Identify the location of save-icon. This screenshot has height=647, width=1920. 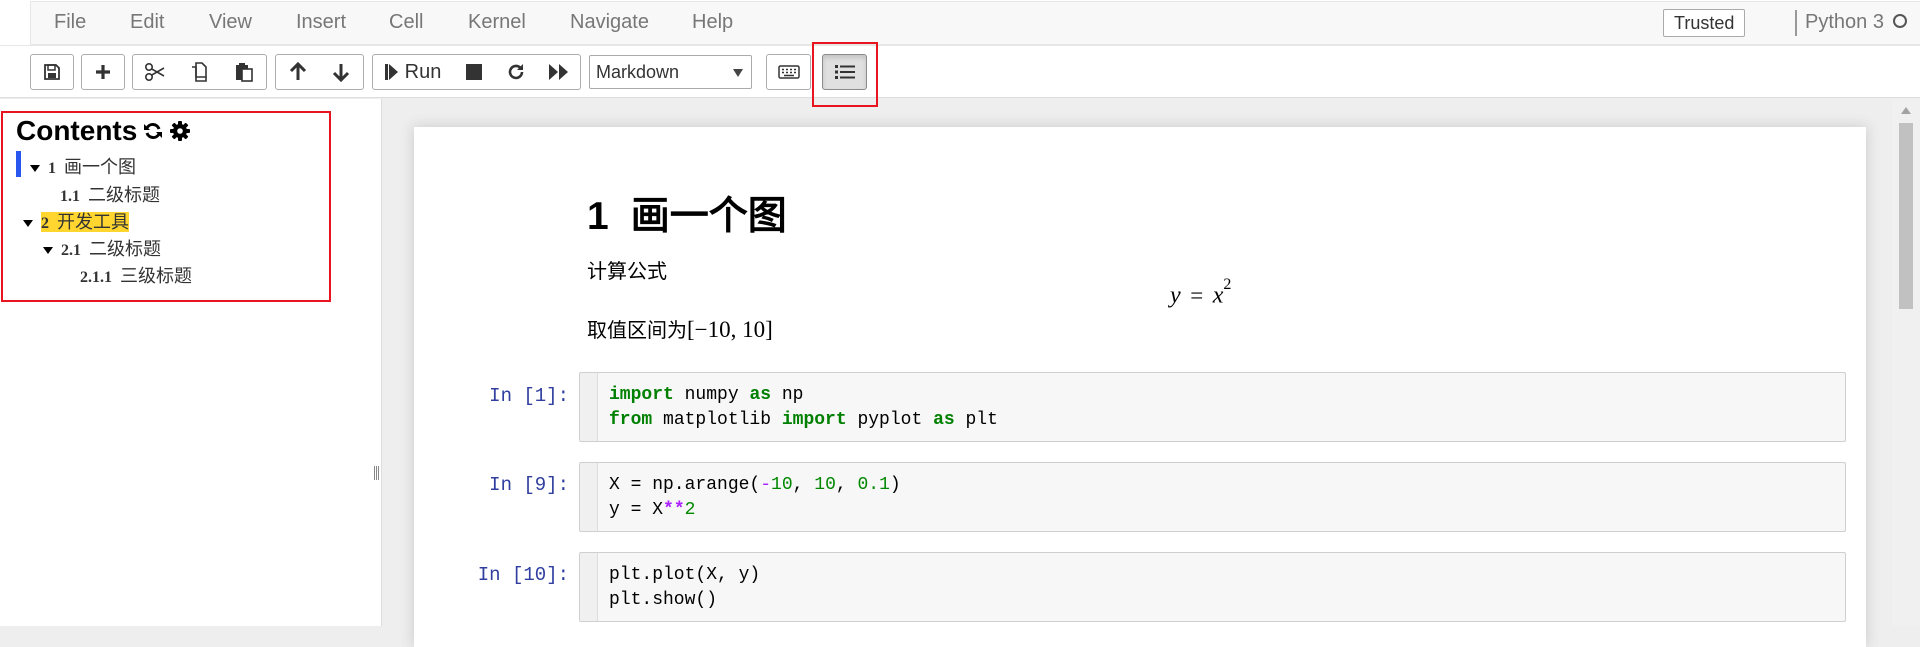
(52, 72).